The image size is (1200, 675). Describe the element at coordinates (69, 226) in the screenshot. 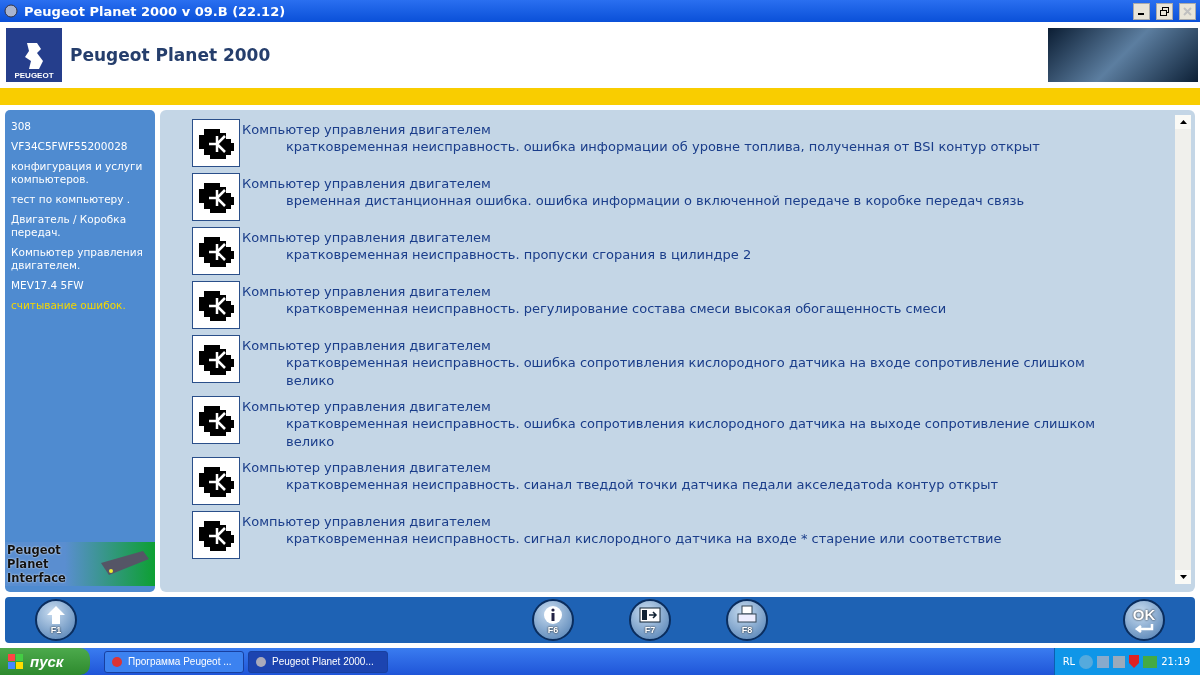

I see `breadcrumb-item: Двигатель / Коробка передач.` at that location.